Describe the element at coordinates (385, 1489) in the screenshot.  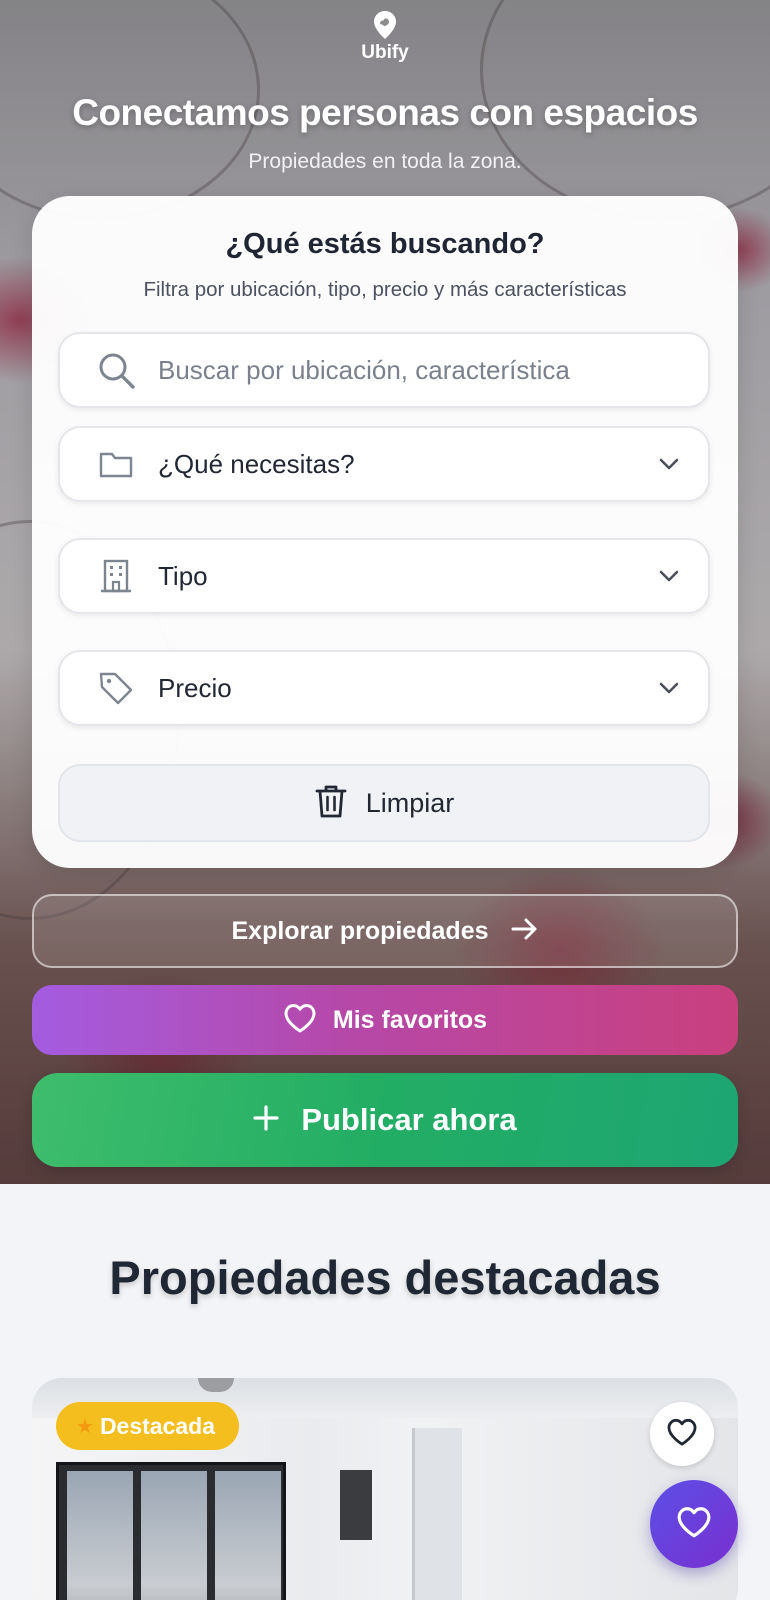
I see `property-card: ★ Destacada` at that location.